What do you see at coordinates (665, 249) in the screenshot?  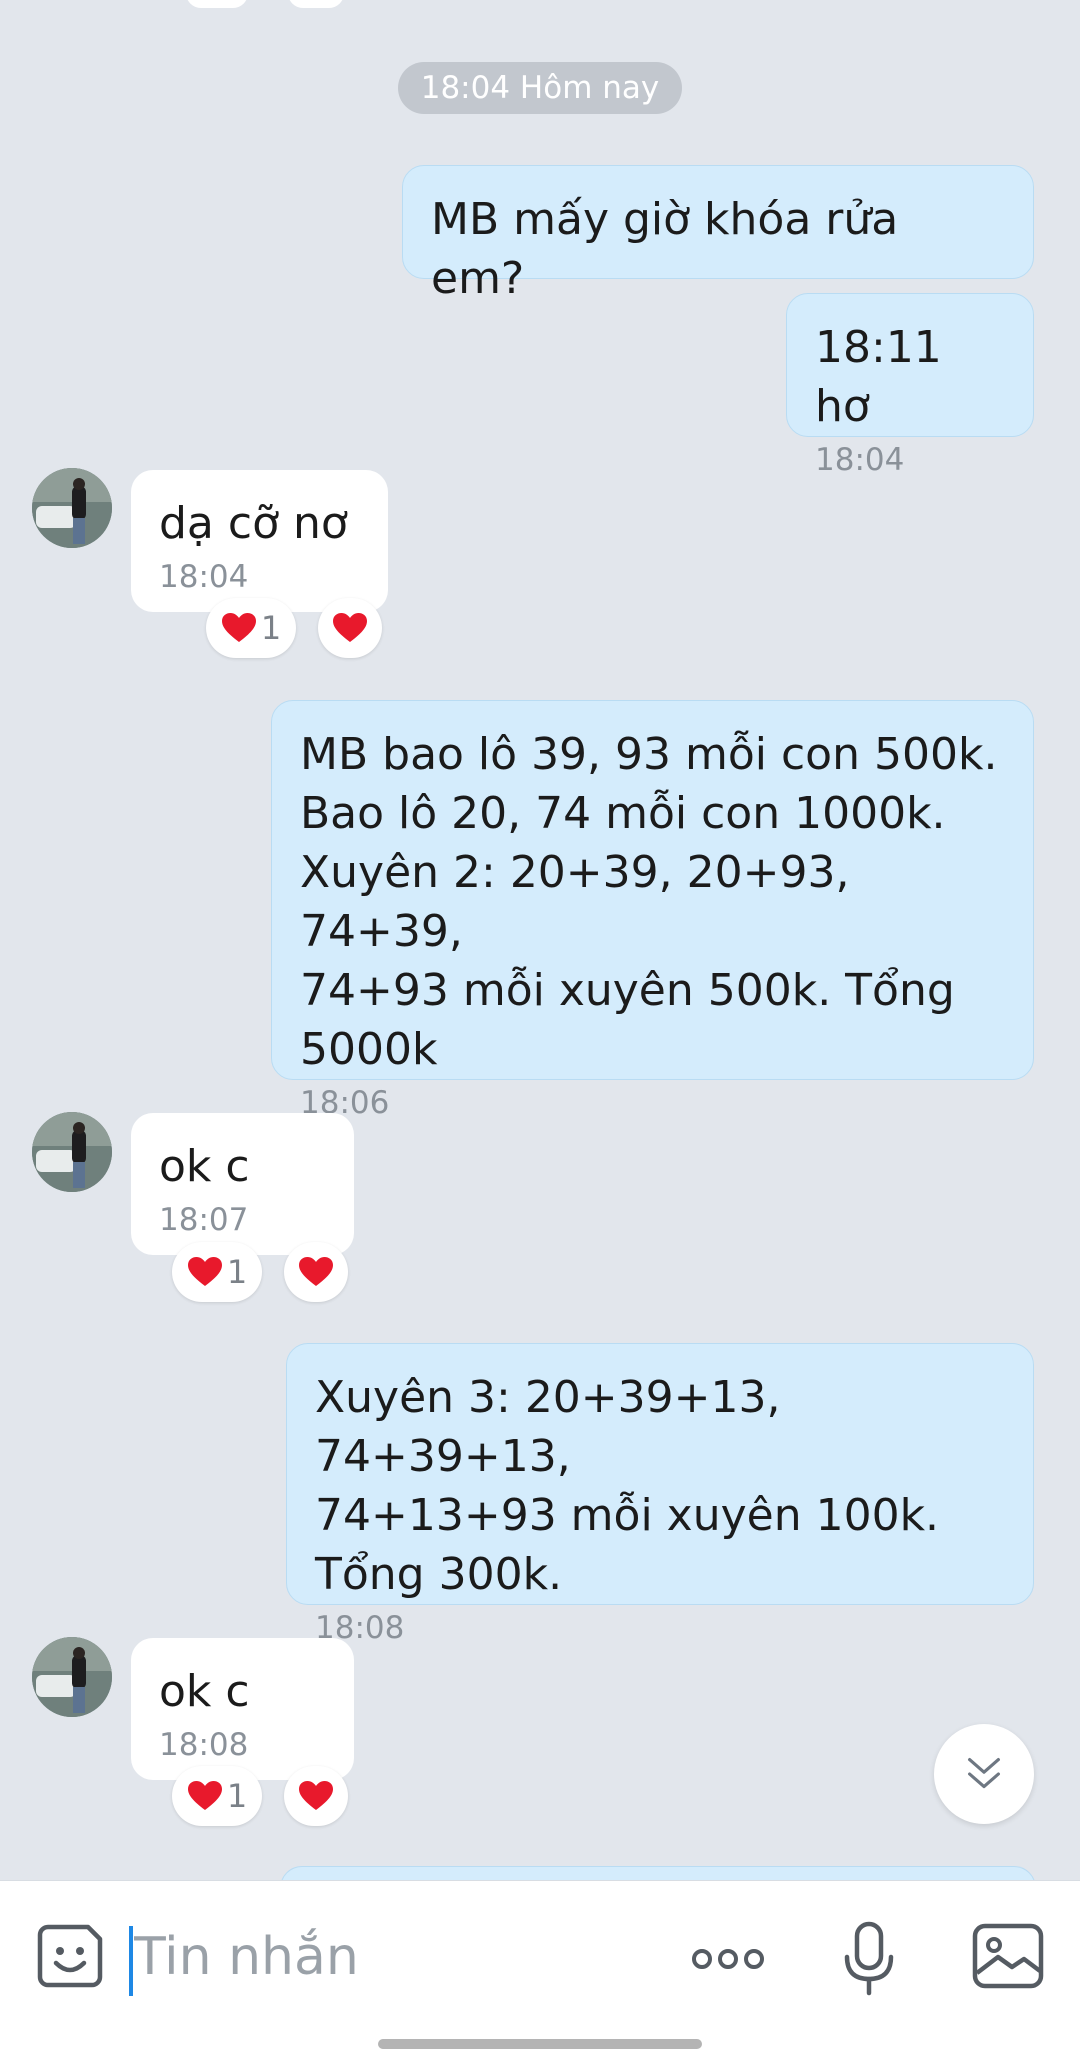 I see `message-text: MB mấy giờ khóa rửa em?` at bounding box center [665, 249].